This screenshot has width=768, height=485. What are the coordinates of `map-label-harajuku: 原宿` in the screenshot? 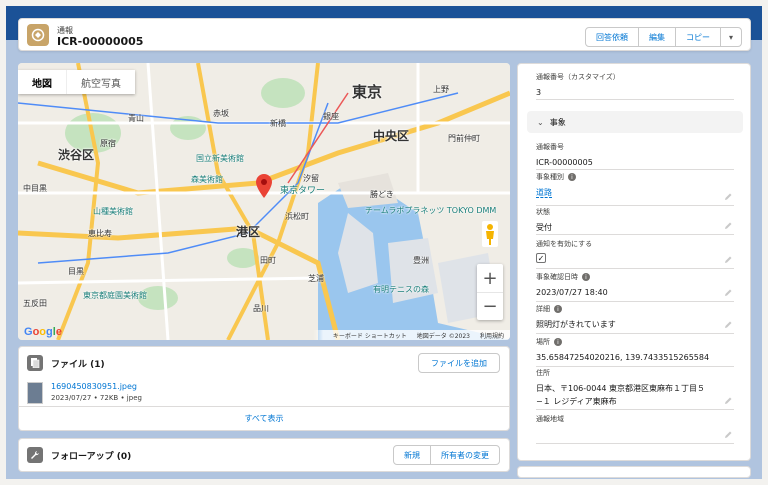 It's located at (108, 143).